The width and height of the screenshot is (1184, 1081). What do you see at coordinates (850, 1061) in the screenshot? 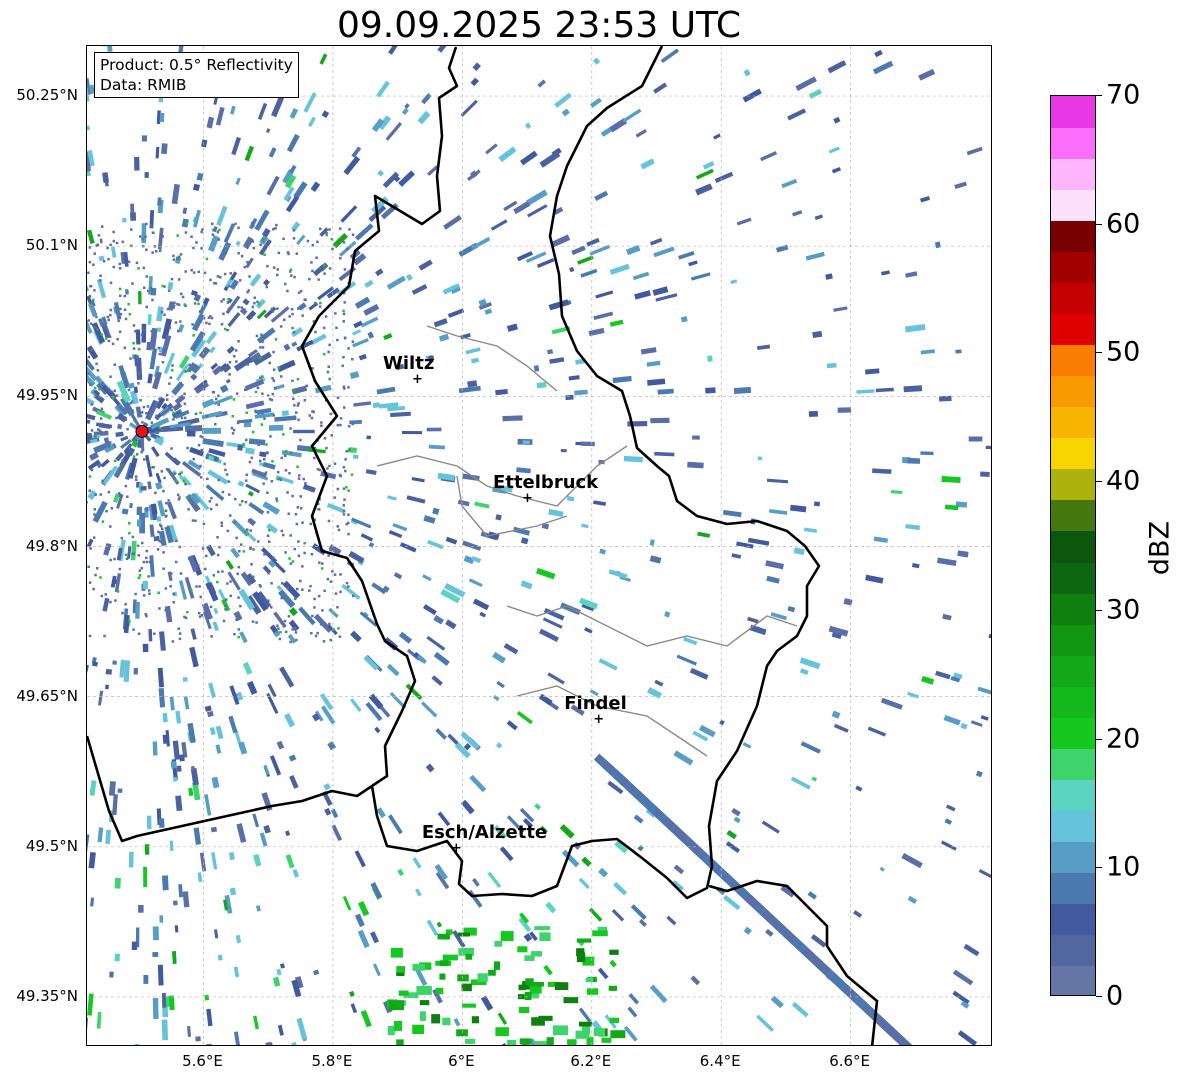
I see `lon-tick-label: 6.6°E` at bounding box center [850, 1061].